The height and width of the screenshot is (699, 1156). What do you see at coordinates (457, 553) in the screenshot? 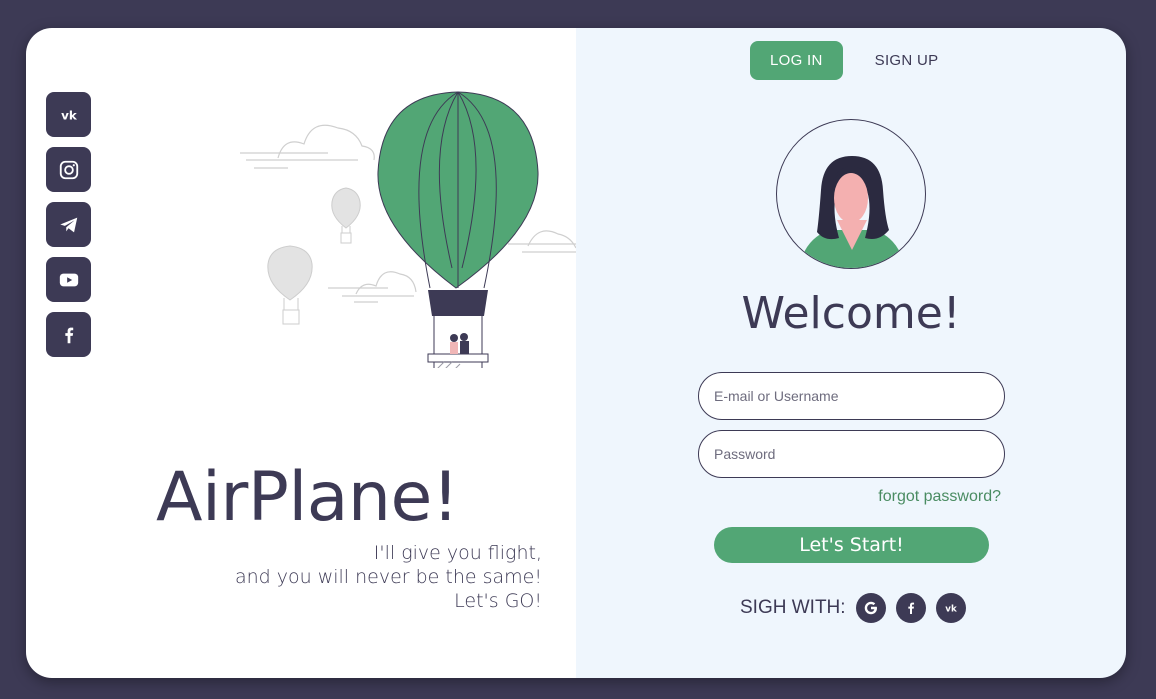
I see `tagline-line: I'll give you flight,` at bounding box center [457, 553].